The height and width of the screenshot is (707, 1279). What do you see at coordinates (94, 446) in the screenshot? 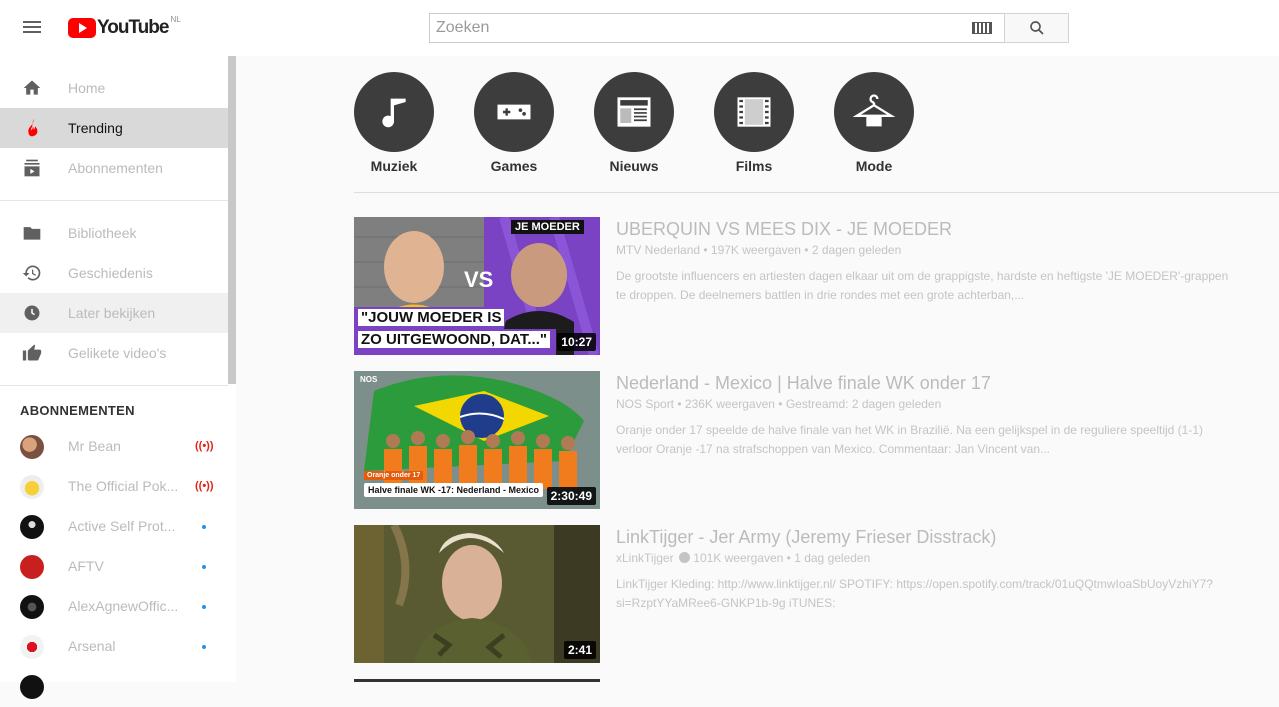
I see `subscription-label: Mr Bean` at bounding box center [94, 446].